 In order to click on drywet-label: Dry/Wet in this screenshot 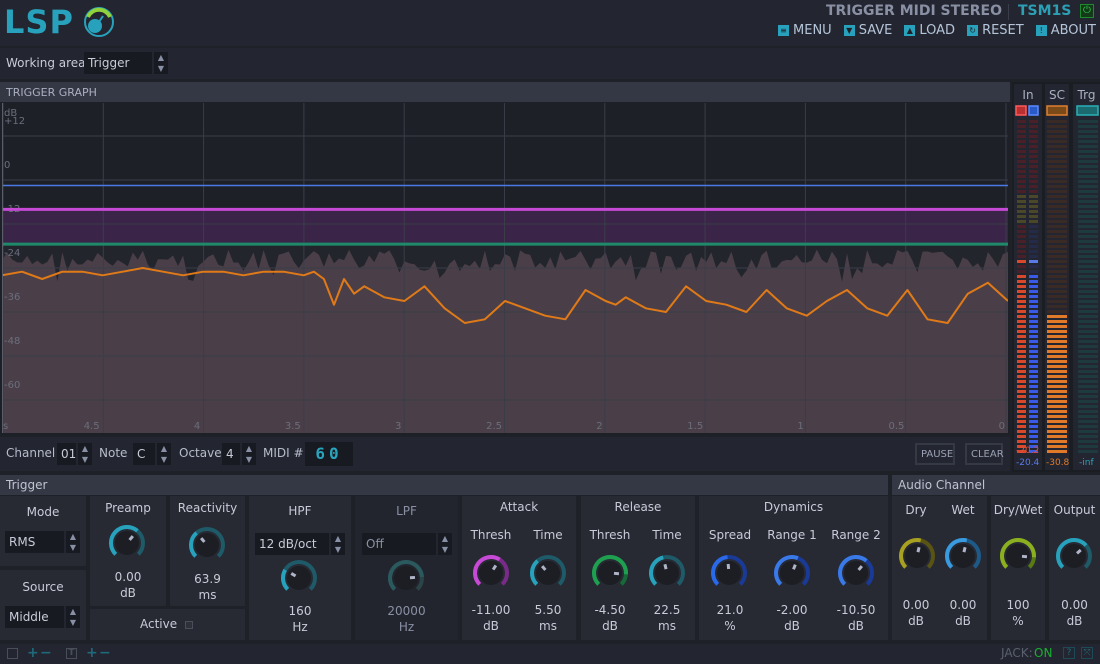, I will do `click(1018, 510)`.